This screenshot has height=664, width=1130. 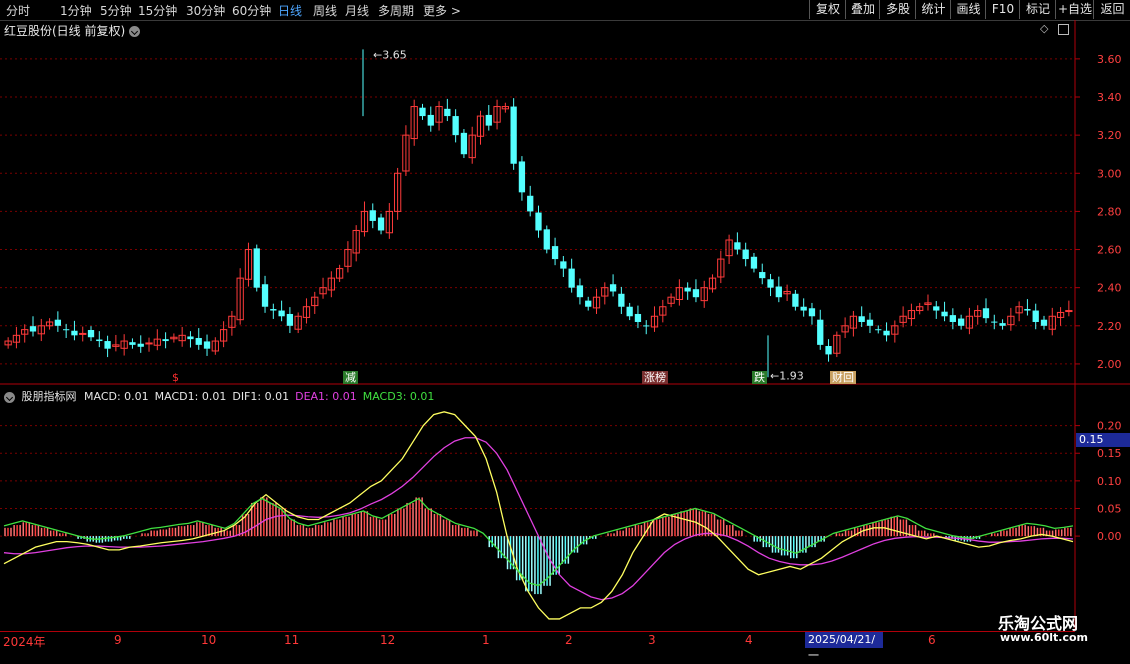 What do you see at coordinates (1109, 211) in the screenshot?
I see `price-label: 2.80` at bounding box center [1109, 211].